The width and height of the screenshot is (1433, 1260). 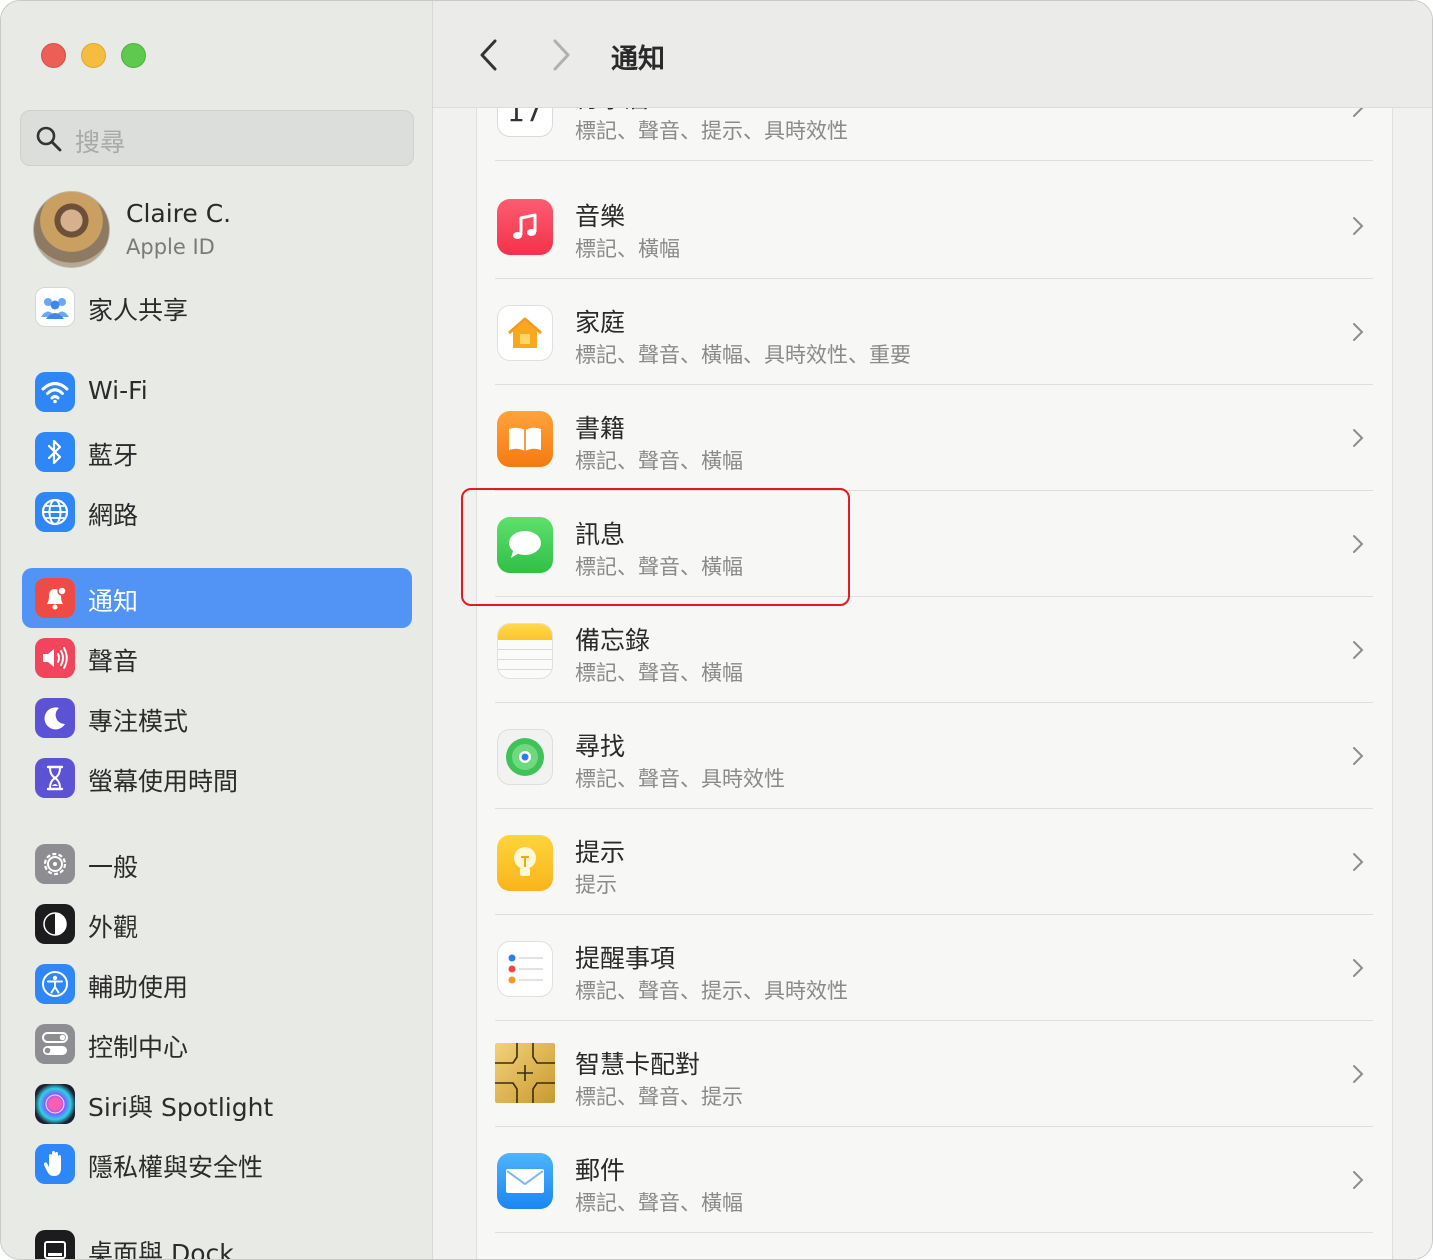 What do you see at coordinates (217, 984) in the screenshot?
I see `sidebar-item-accessibility: 輔助使用` at bounding box center [217, 984].